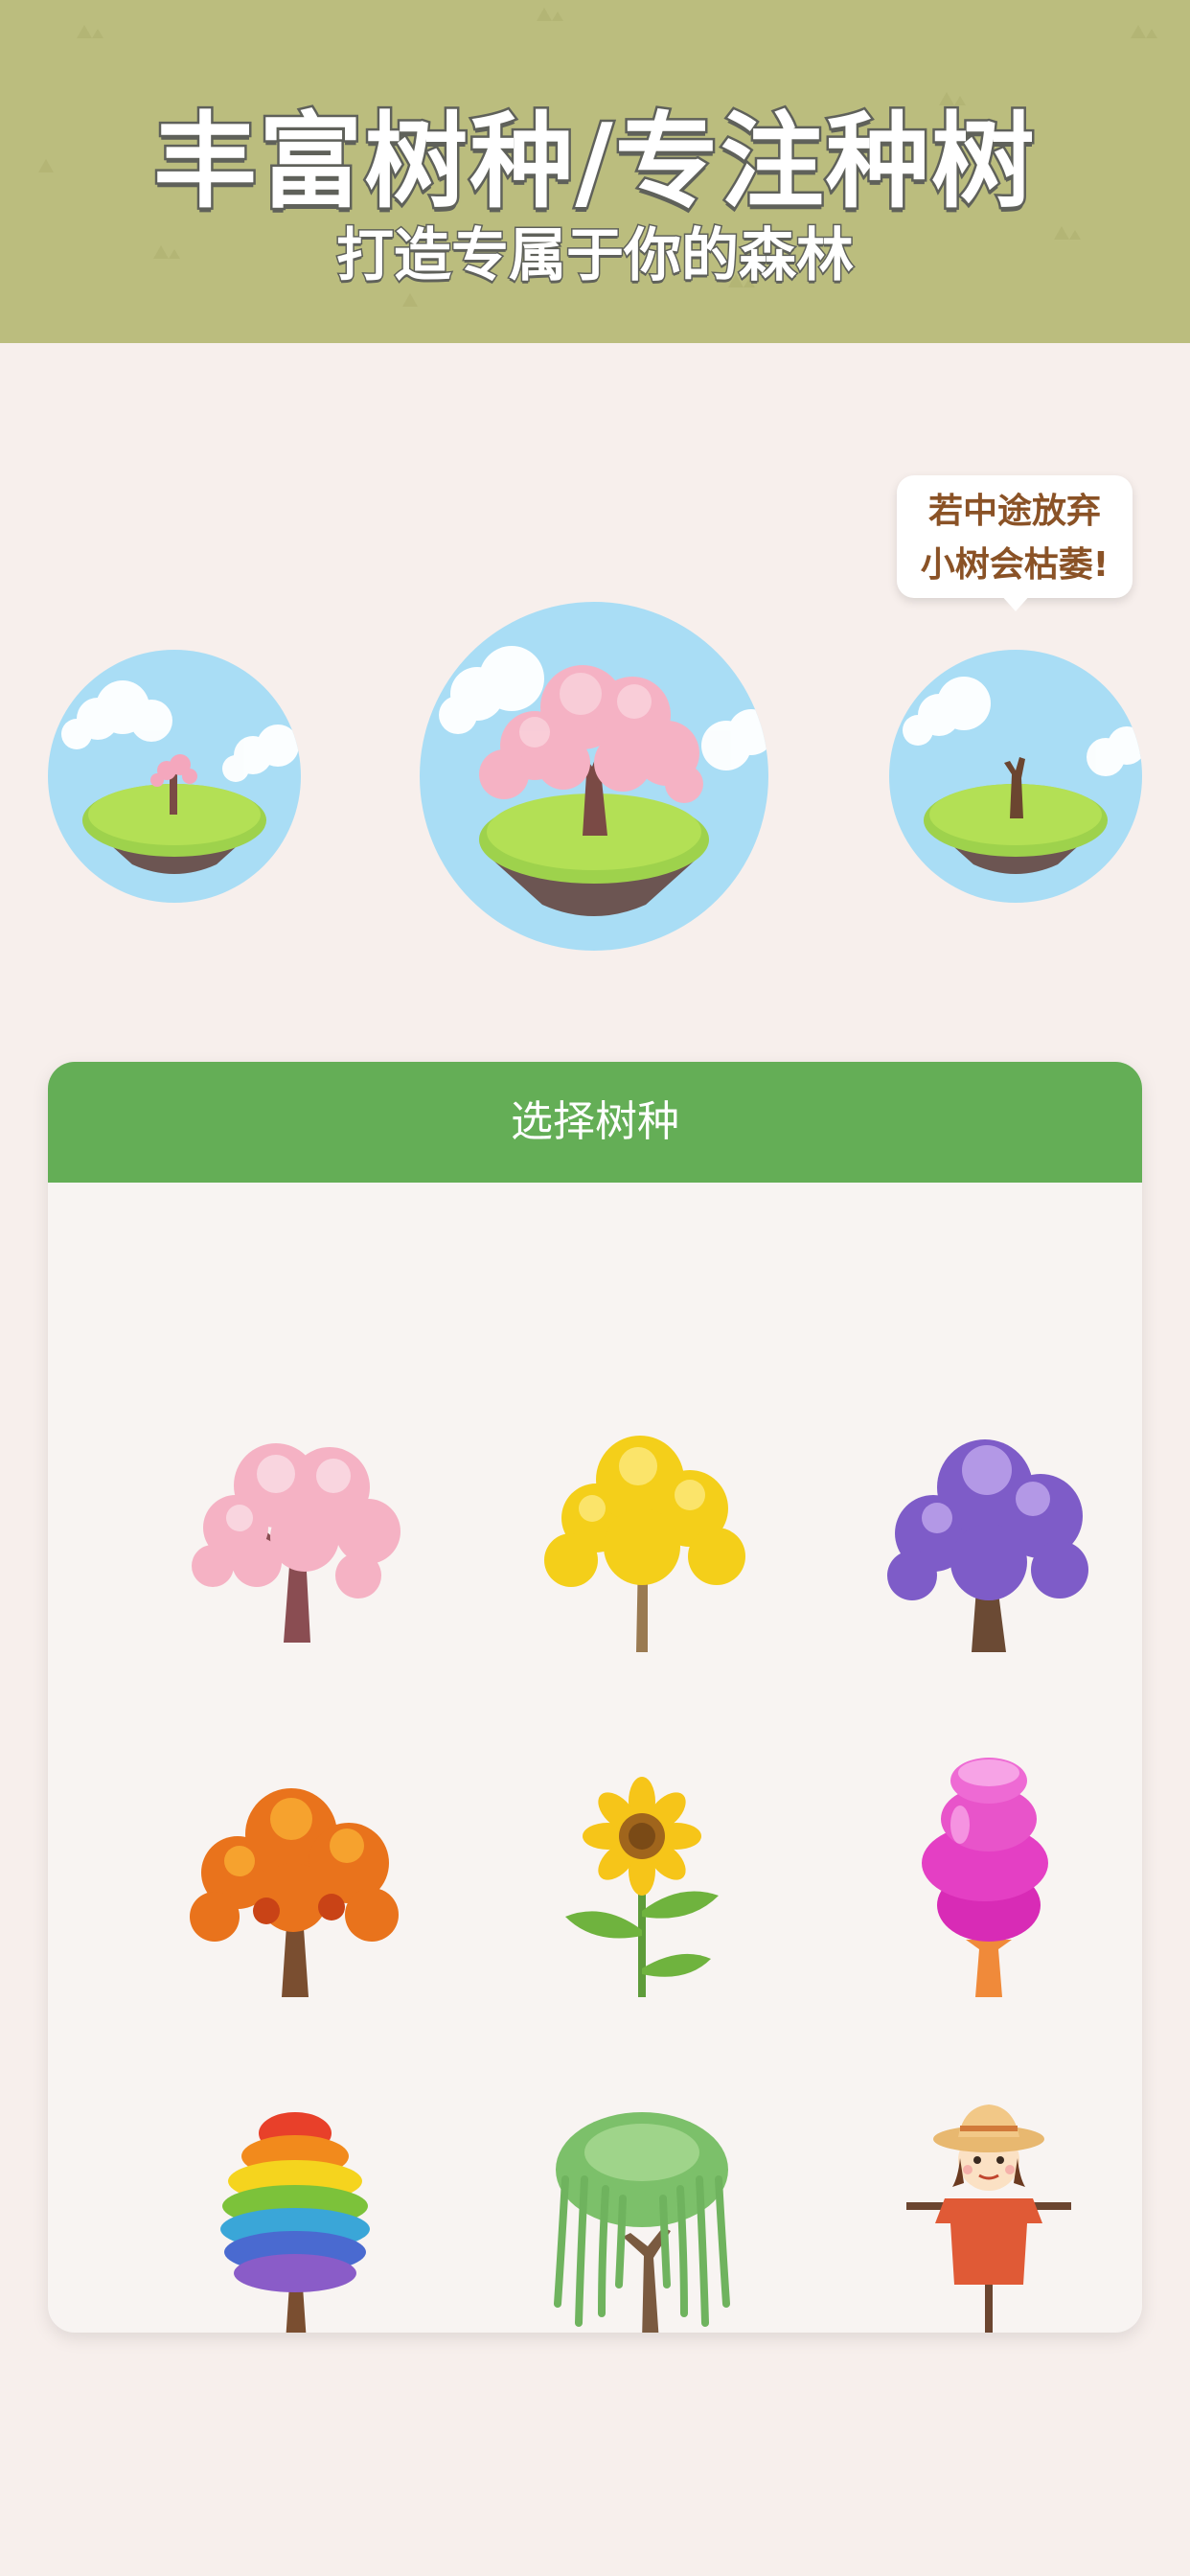 This screenshot has height=2576, width=1190. I want to click on golden-ginkgo-tree-icon, so click(645, 1544).